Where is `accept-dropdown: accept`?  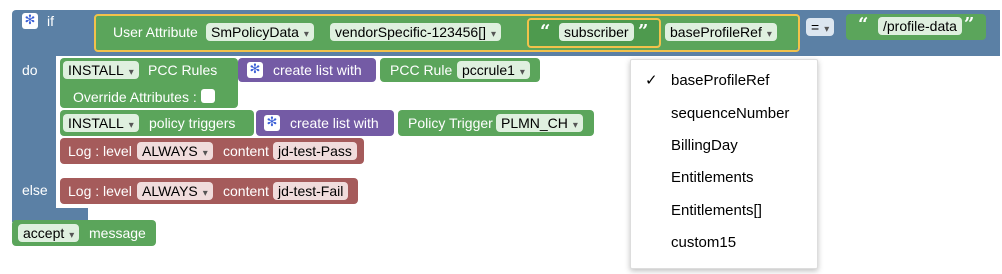 accept-dropdown: accept is located at coordinates (49, 233).